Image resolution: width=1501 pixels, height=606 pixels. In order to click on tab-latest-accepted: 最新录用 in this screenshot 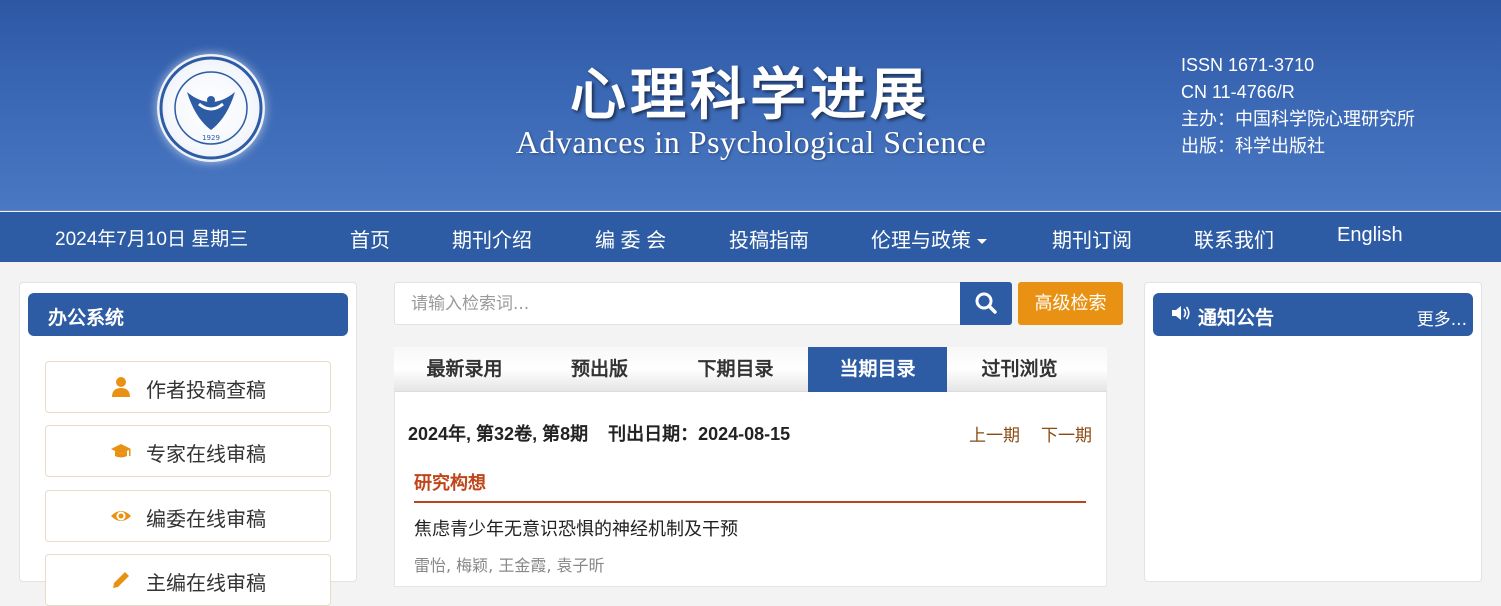, I will do `click(464, 369)`.